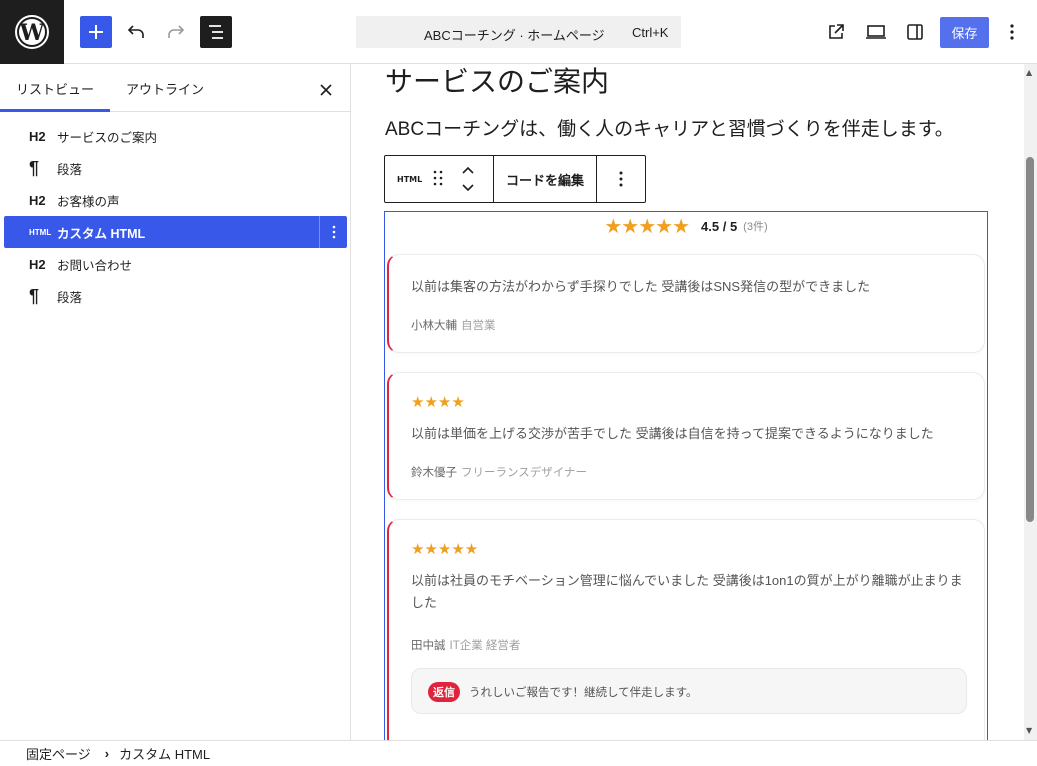 Image resolution: width=1037 pixels, height=766 pixels. Describe the element at coordinates (514, 35) in the screenshot. I see `document-title: ABCコーチング · ホームページ` at that location.